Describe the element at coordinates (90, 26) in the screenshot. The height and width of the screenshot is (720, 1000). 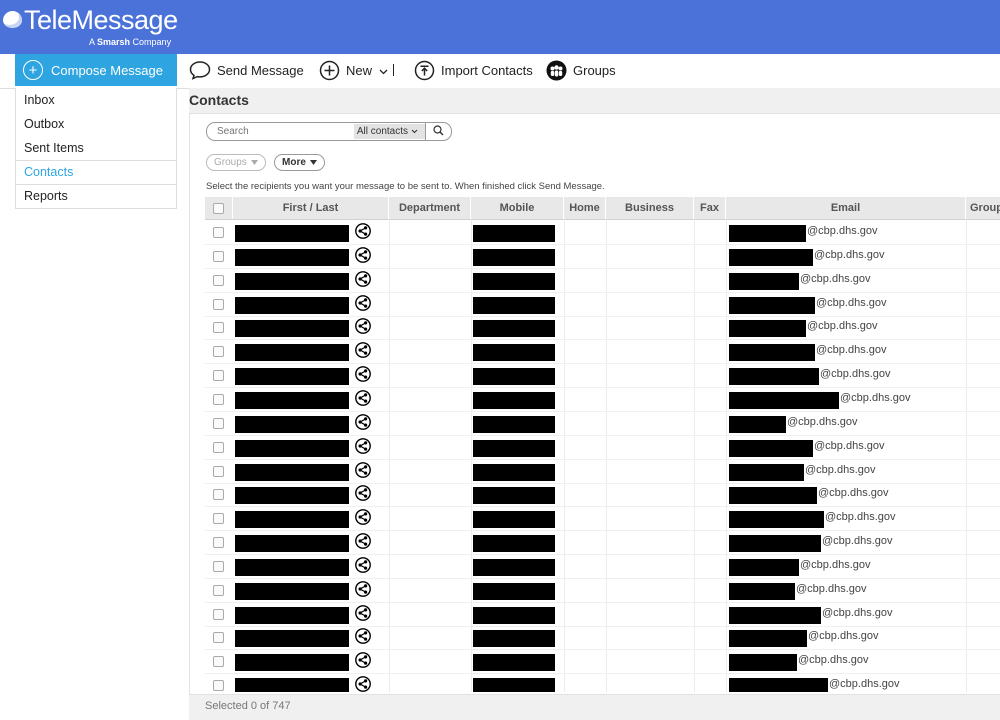
I see `telemessage-logo: TeleMessage A Smarsh Company` at that location.